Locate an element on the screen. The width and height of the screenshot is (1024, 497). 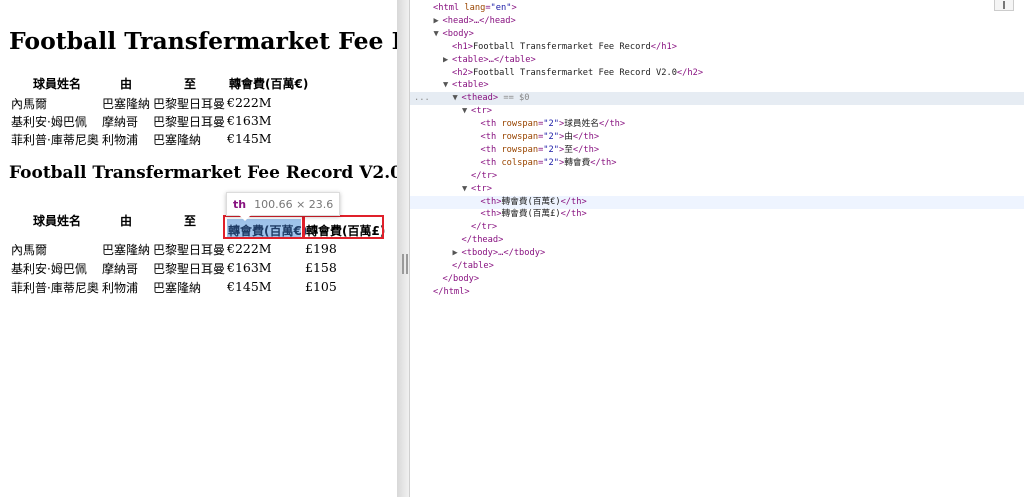
dom-node-line: ▶ <head>…</head> is located at coordinates (717, 21).